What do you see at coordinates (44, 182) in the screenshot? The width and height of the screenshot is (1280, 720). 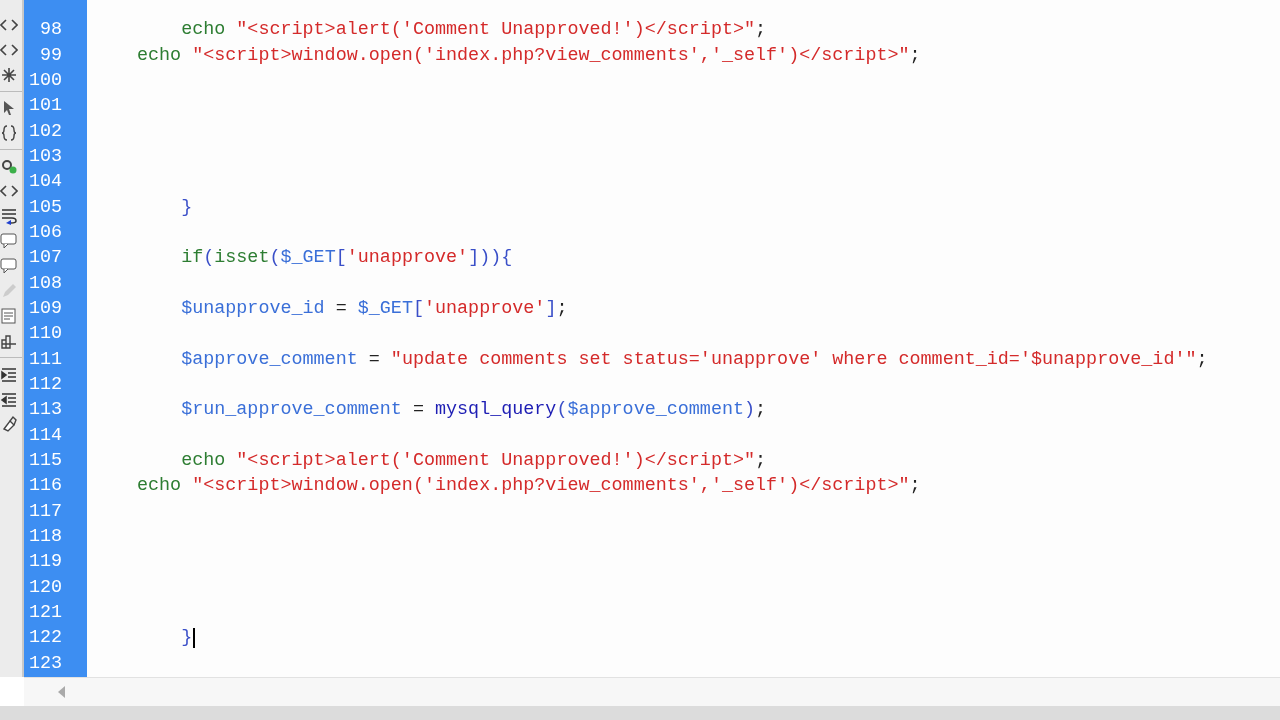 I see `line-number: 104` at bounding box center [44, 182].